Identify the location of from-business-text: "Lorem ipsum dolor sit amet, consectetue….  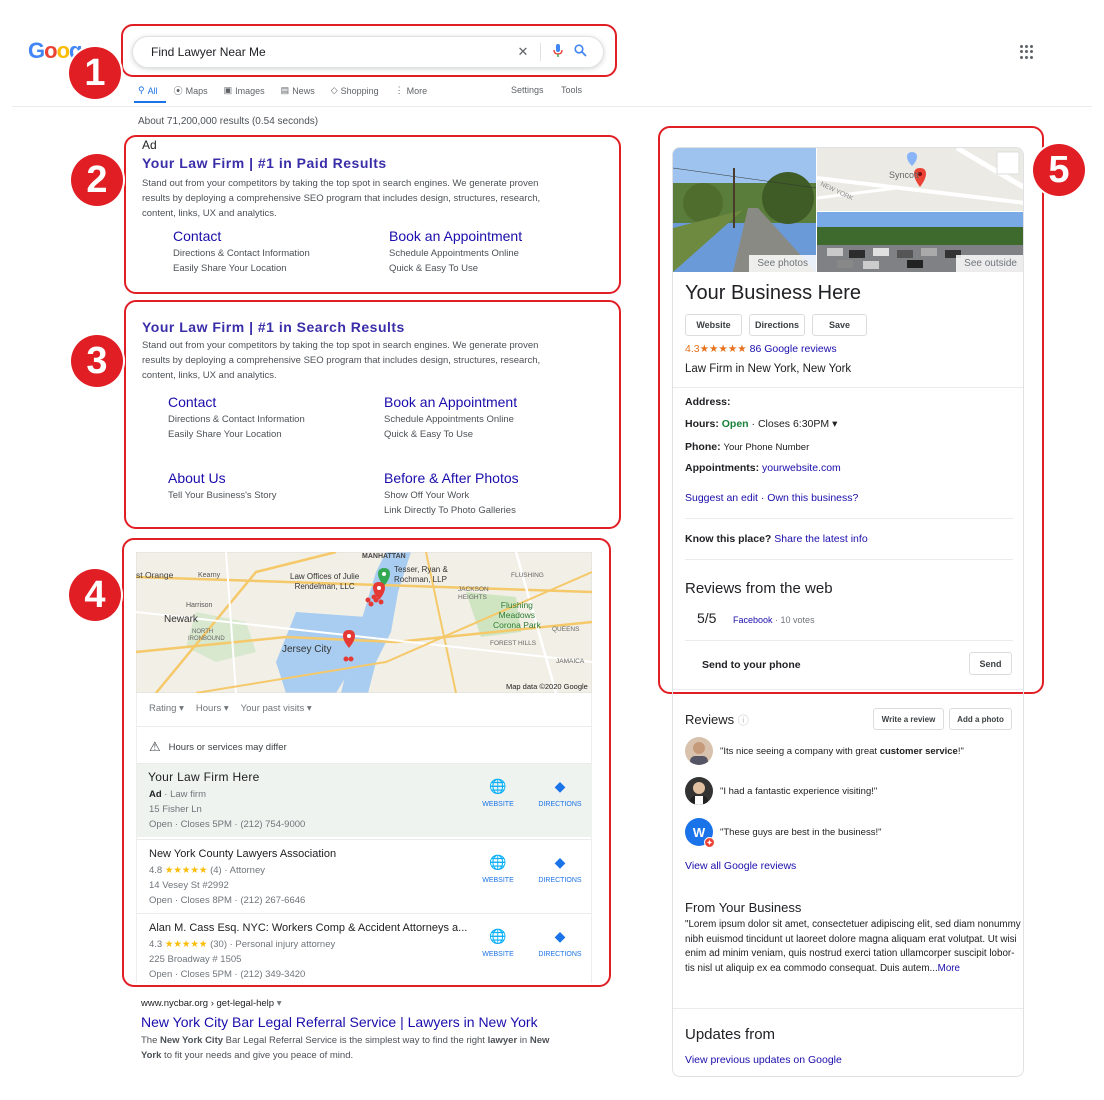
(853, 946).